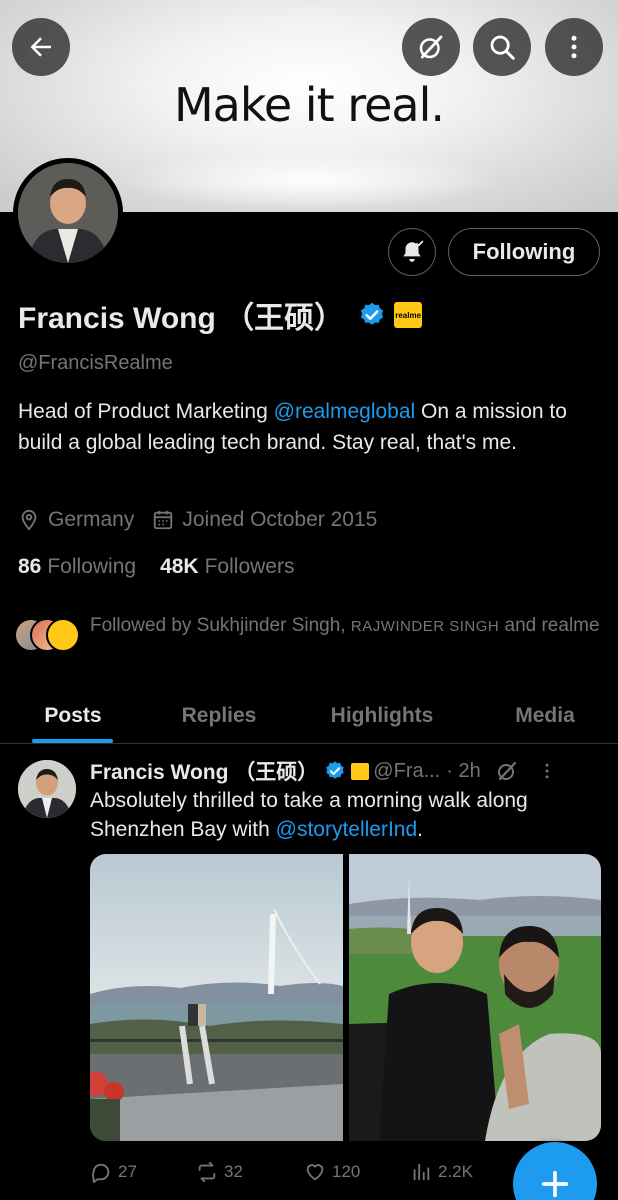 This screenshot has width=618, height=1200. I want to click on tab-replies: Replies, so click(219, 716).